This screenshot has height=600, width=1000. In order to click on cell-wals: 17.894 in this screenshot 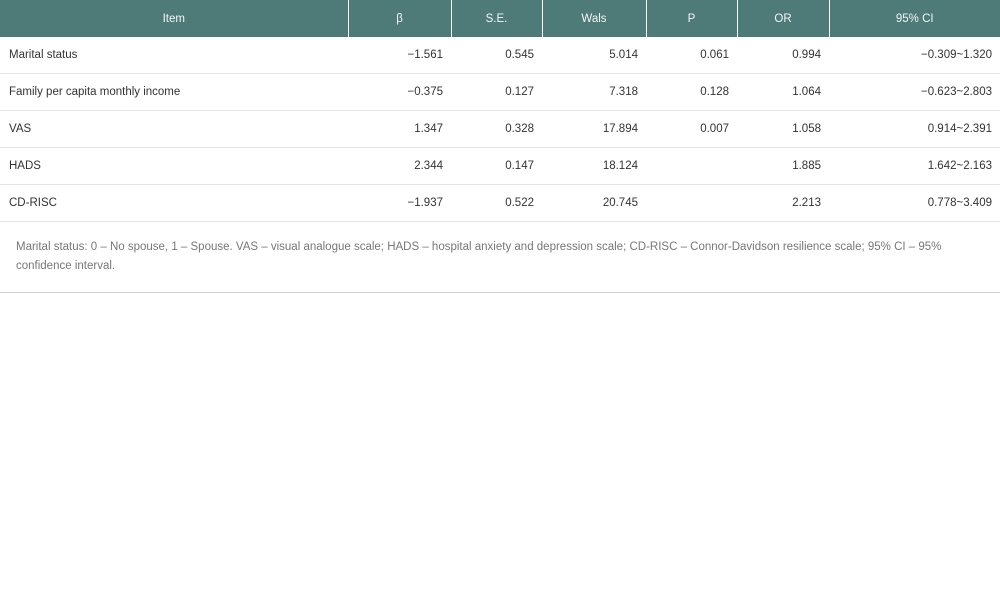, I will do `click(594, 129)`.